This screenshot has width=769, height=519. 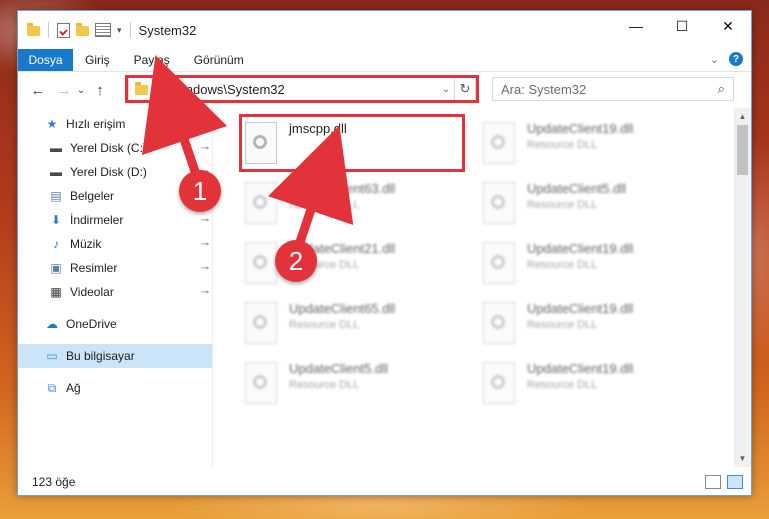 I want to click on scroll-thumb, so click(x=742, y=150).